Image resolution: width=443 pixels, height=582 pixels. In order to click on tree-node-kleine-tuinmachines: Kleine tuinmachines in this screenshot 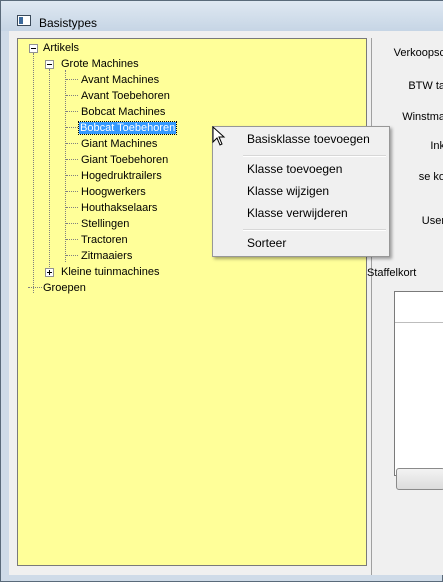, I will do `click(110, 272)`.